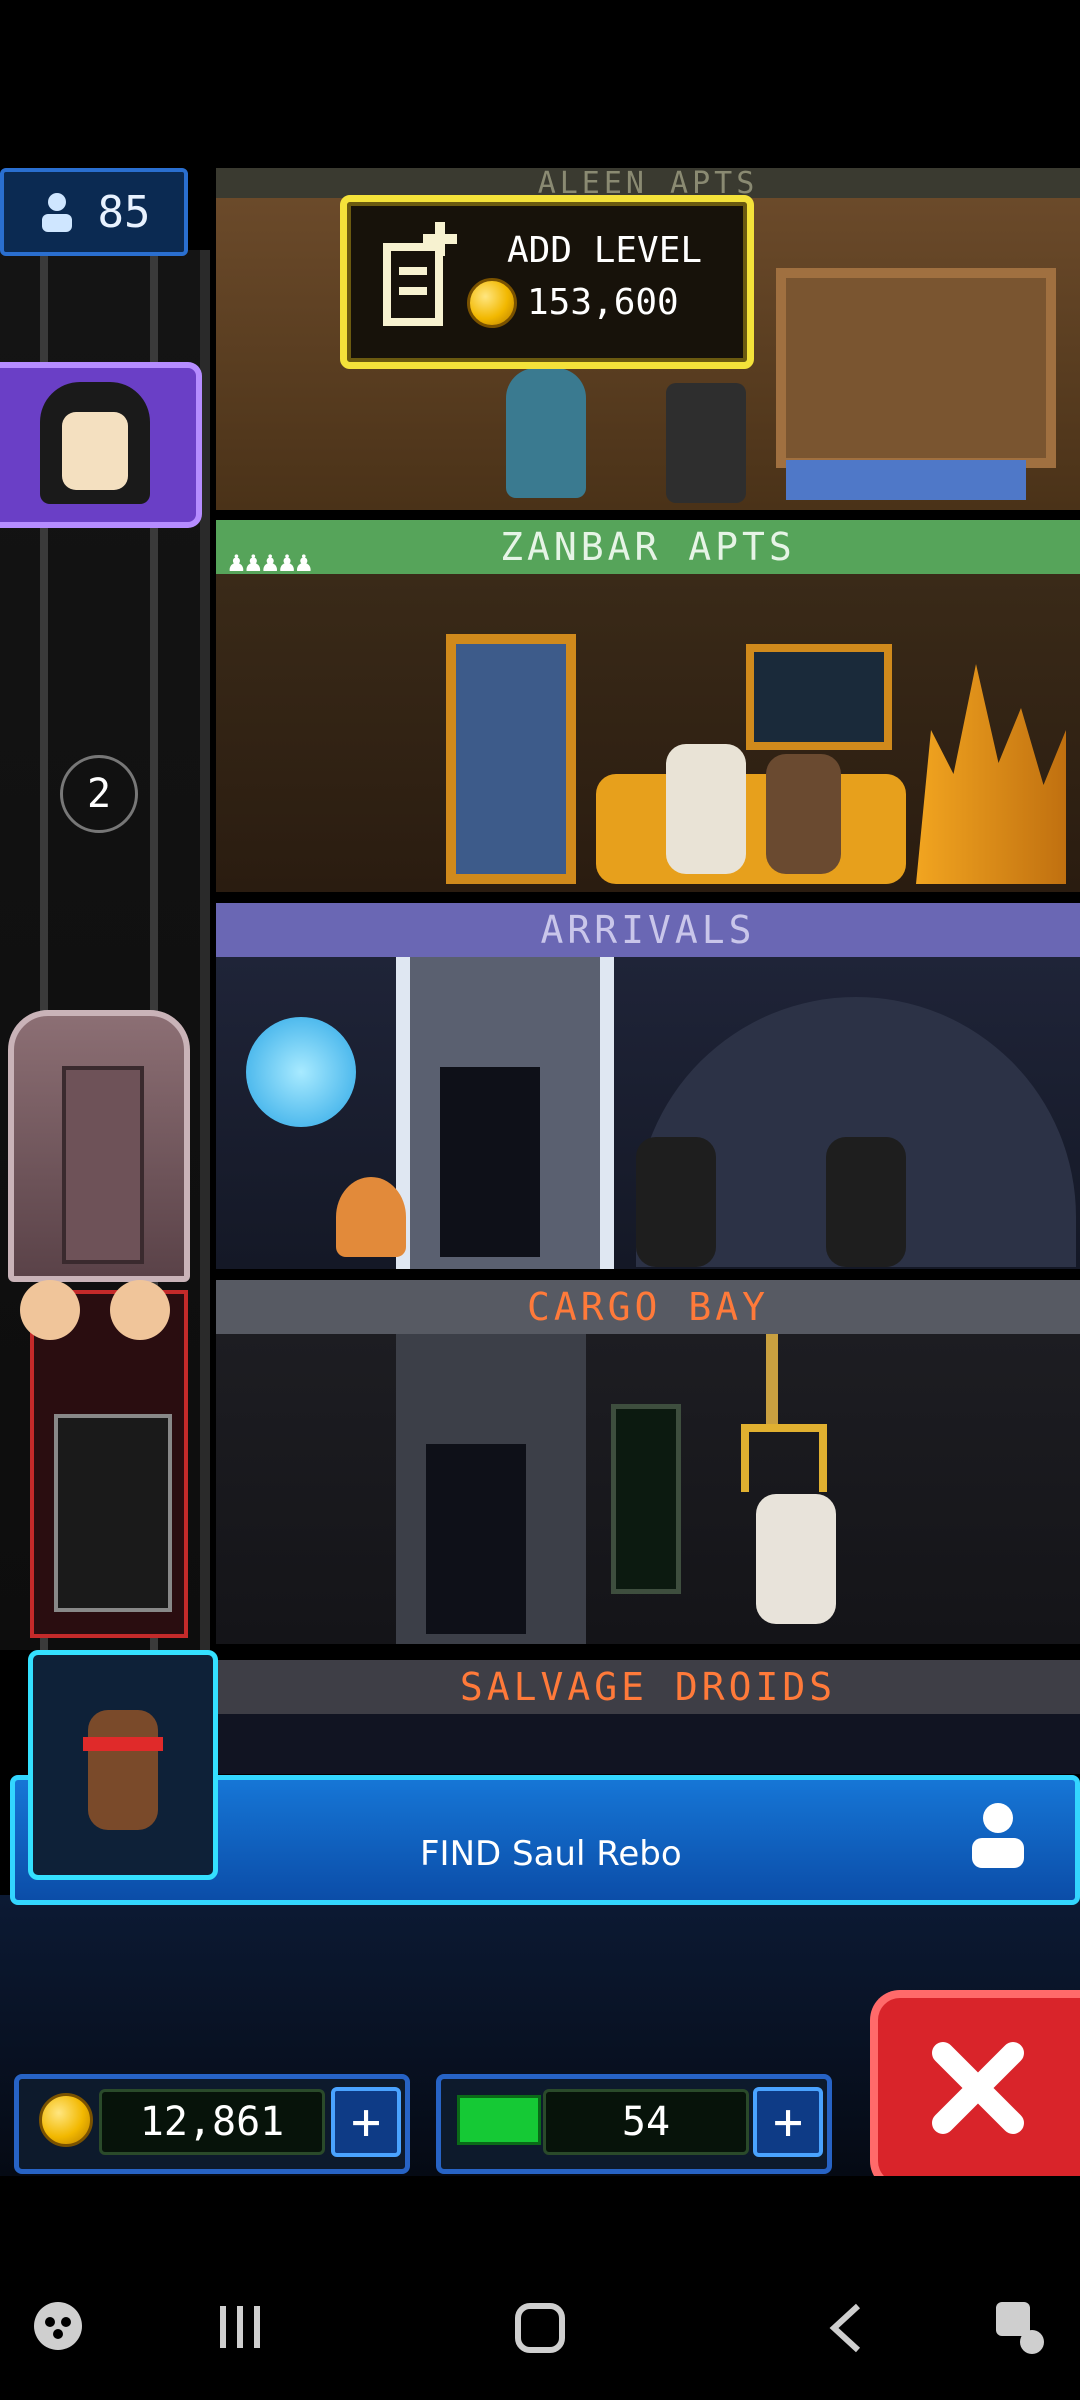 The image size is (1080, 2400). Describe the element at coordinates (603, 302) in the screenshot. I see `add-level-cost: 153,600` at that location.